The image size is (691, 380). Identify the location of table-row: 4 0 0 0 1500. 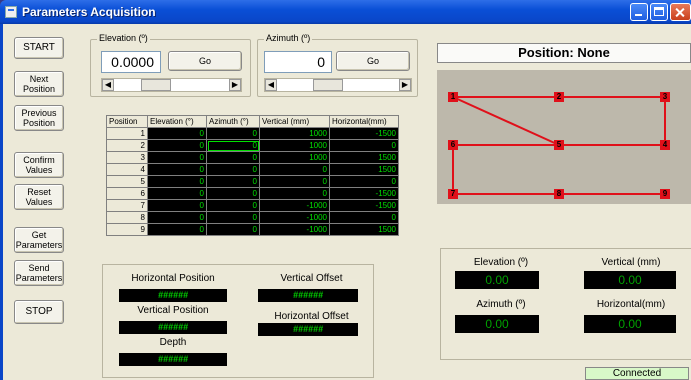
(252, 169).